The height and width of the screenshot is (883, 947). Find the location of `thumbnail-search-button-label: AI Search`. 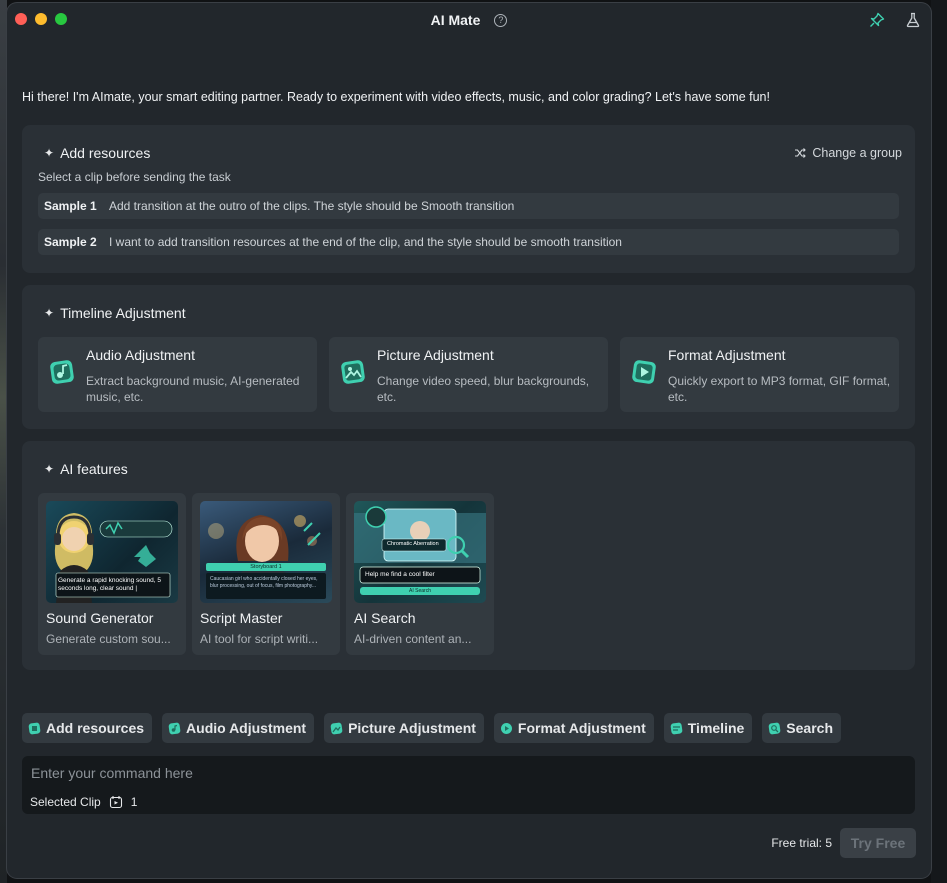

thumbnail-search-button-label: AI Search is located at coordinates (420, 591).